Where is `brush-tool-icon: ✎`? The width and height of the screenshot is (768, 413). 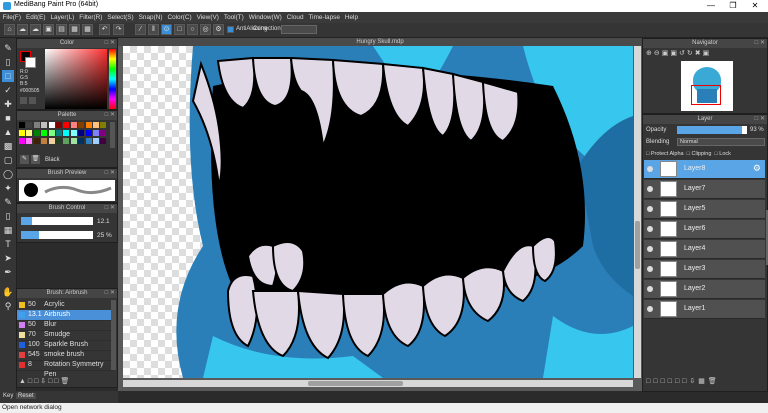 brush-tool-icon: ✎ is located at coordinates (8, 48).